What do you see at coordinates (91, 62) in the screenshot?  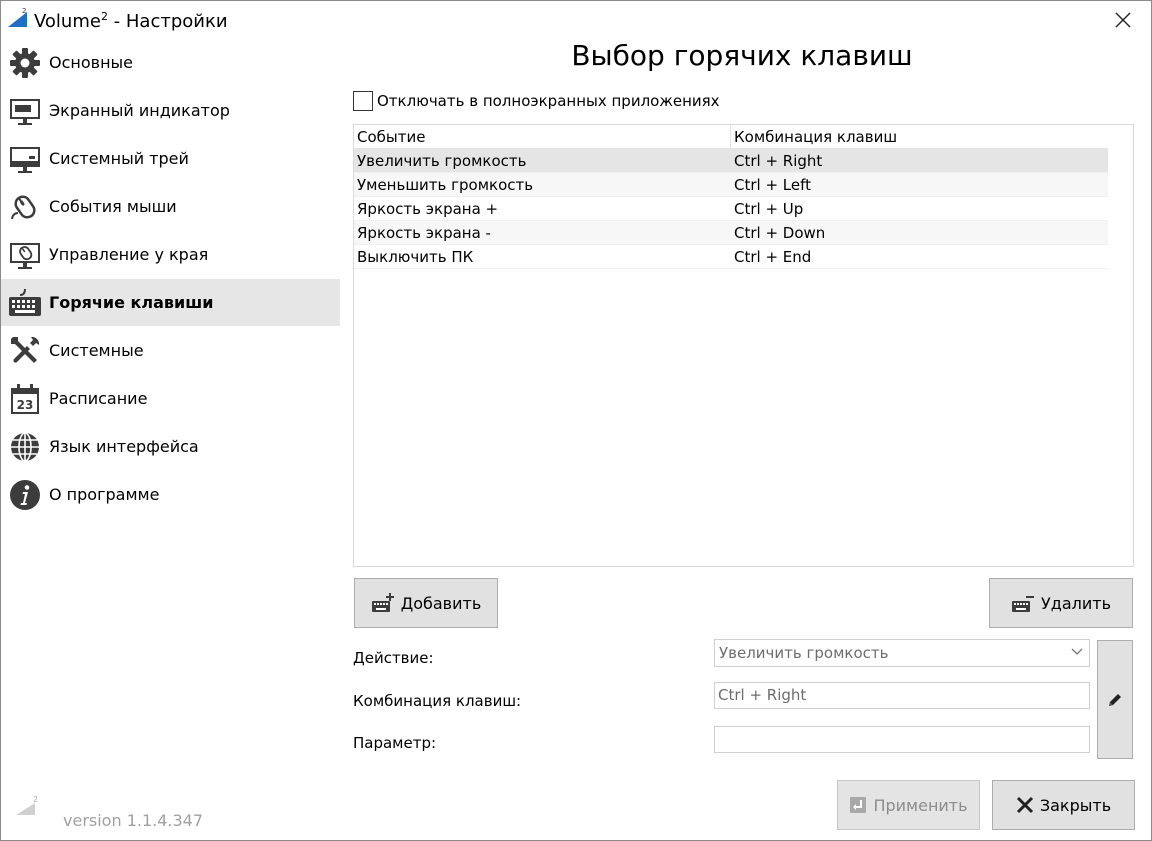 I see `sidebar-item-label: Основные` at bounding box center [91, 62].